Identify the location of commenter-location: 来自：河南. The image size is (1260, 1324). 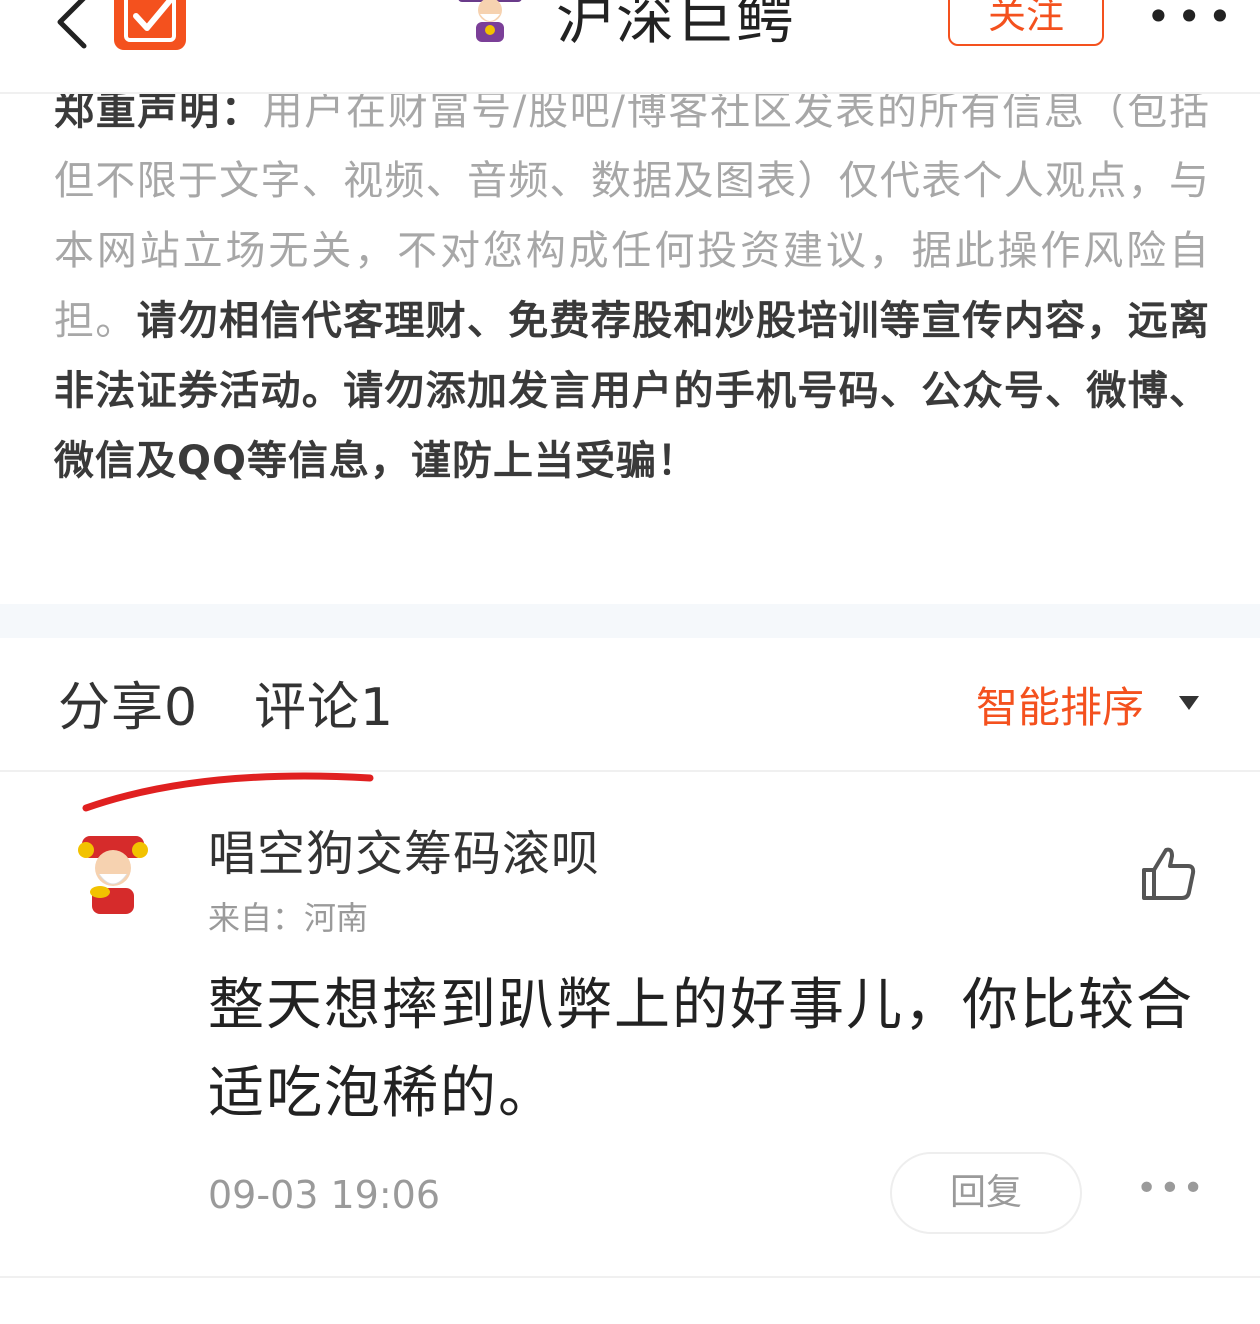
(288, 918).